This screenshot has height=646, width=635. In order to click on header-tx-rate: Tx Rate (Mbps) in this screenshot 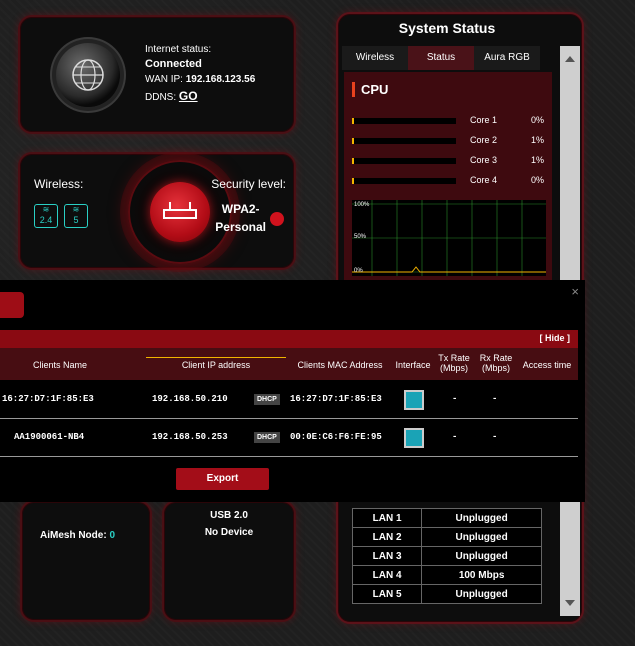, I will do `click(454, 363)`.